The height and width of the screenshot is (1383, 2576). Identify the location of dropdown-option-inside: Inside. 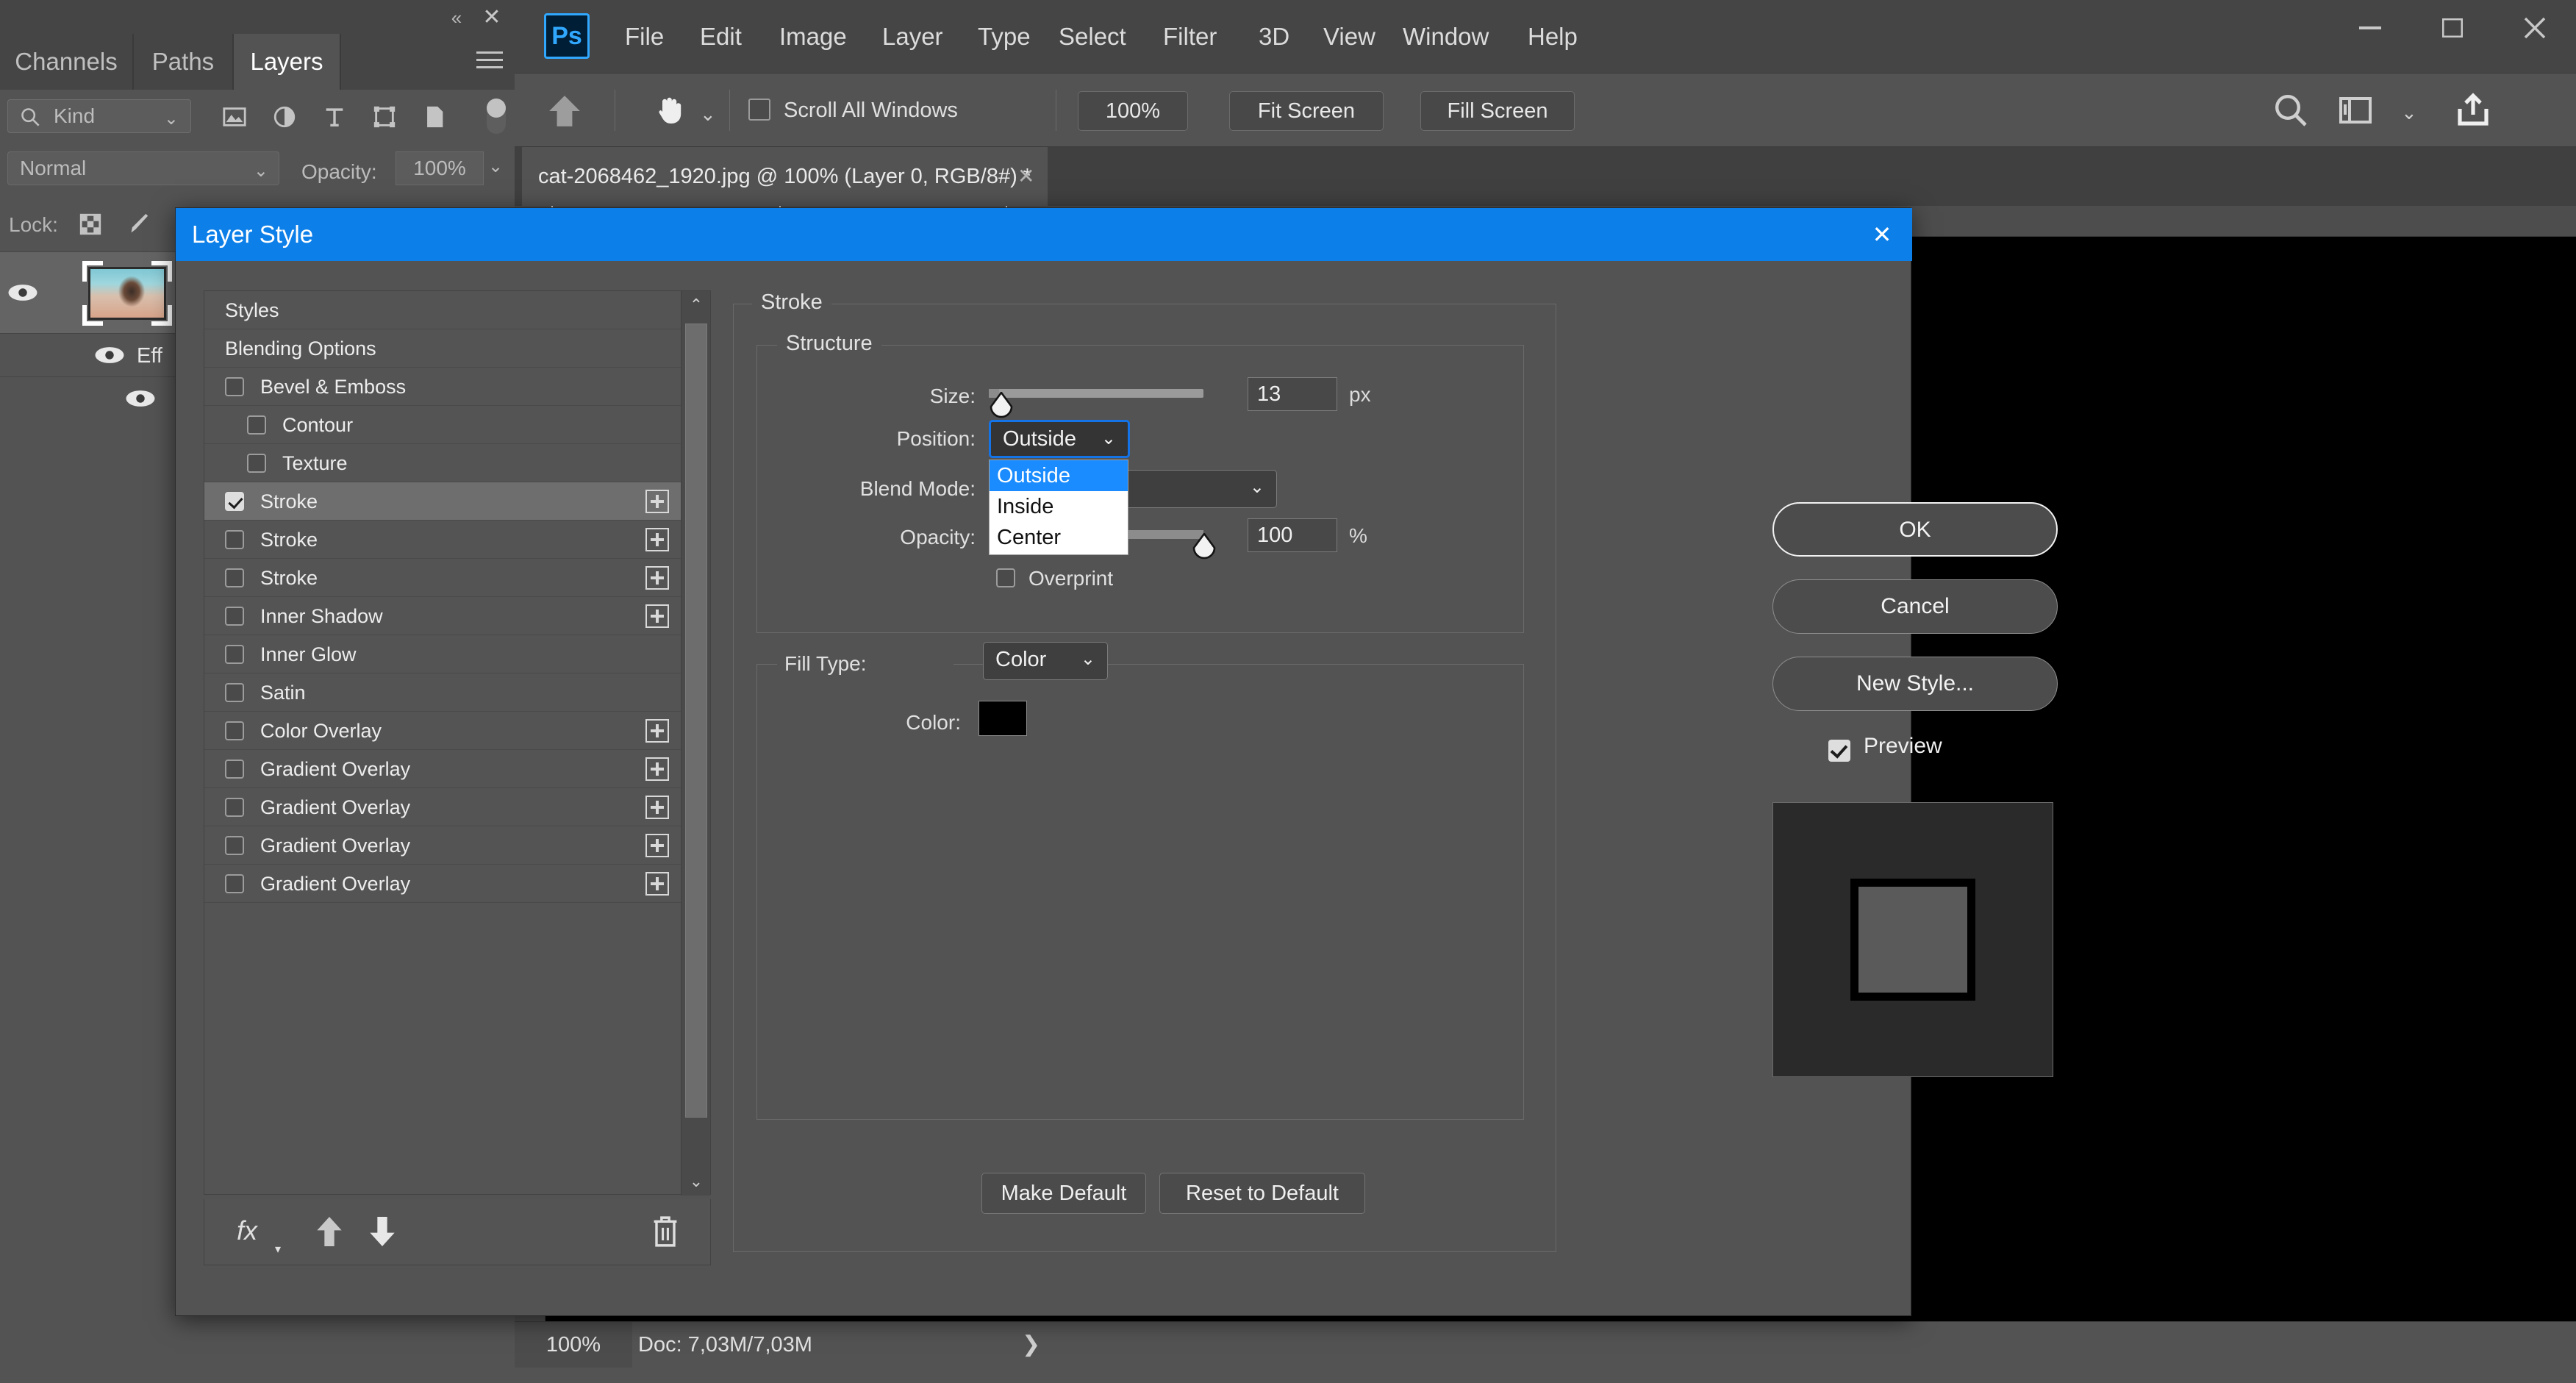
(1059, 507).